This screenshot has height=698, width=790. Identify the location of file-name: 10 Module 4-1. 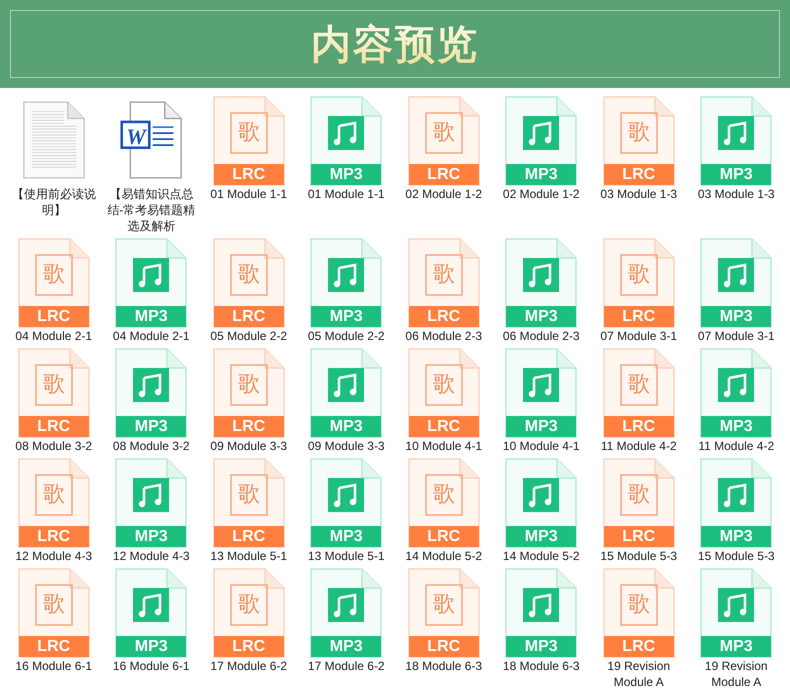
(541, 446).